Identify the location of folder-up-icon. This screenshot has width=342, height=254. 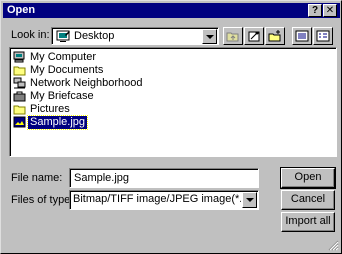
(232, 37).